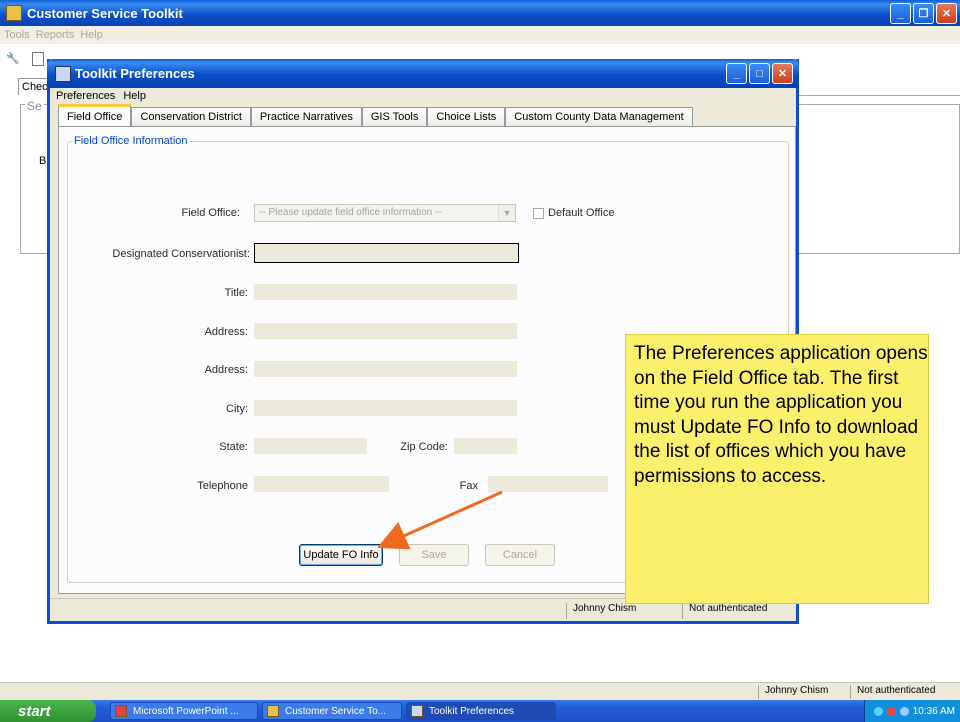 The height and width of the screenshot is (722, 960). I want to click on address2-label: Address:, so click(226, 370).